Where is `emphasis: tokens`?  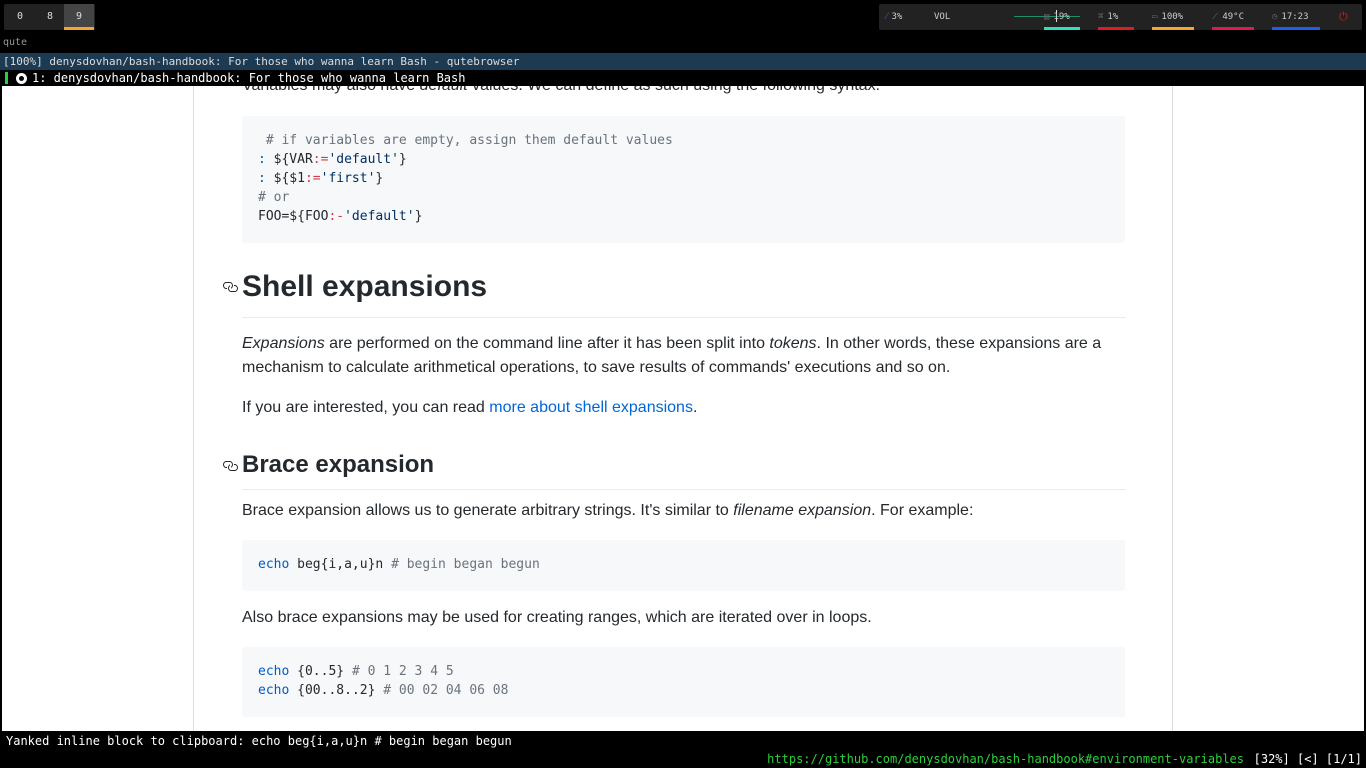
emphasis: tokens is located at coordinates (793, 343).